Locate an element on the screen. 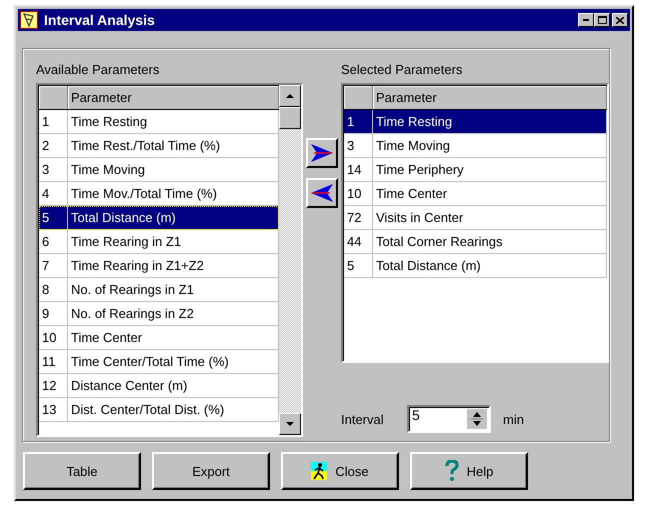  add-button is located at coordinates (322, 153).